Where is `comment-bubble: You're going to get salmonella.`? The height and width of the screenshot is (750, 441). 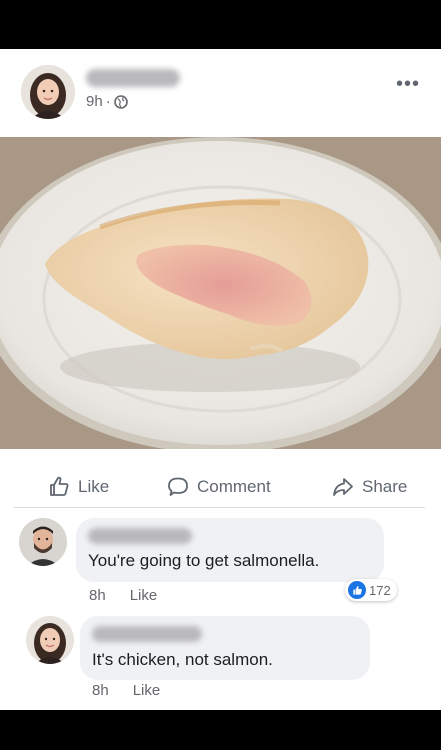
comment-bubble: You're going to get salmonella. is located at coordinates (230, 550).